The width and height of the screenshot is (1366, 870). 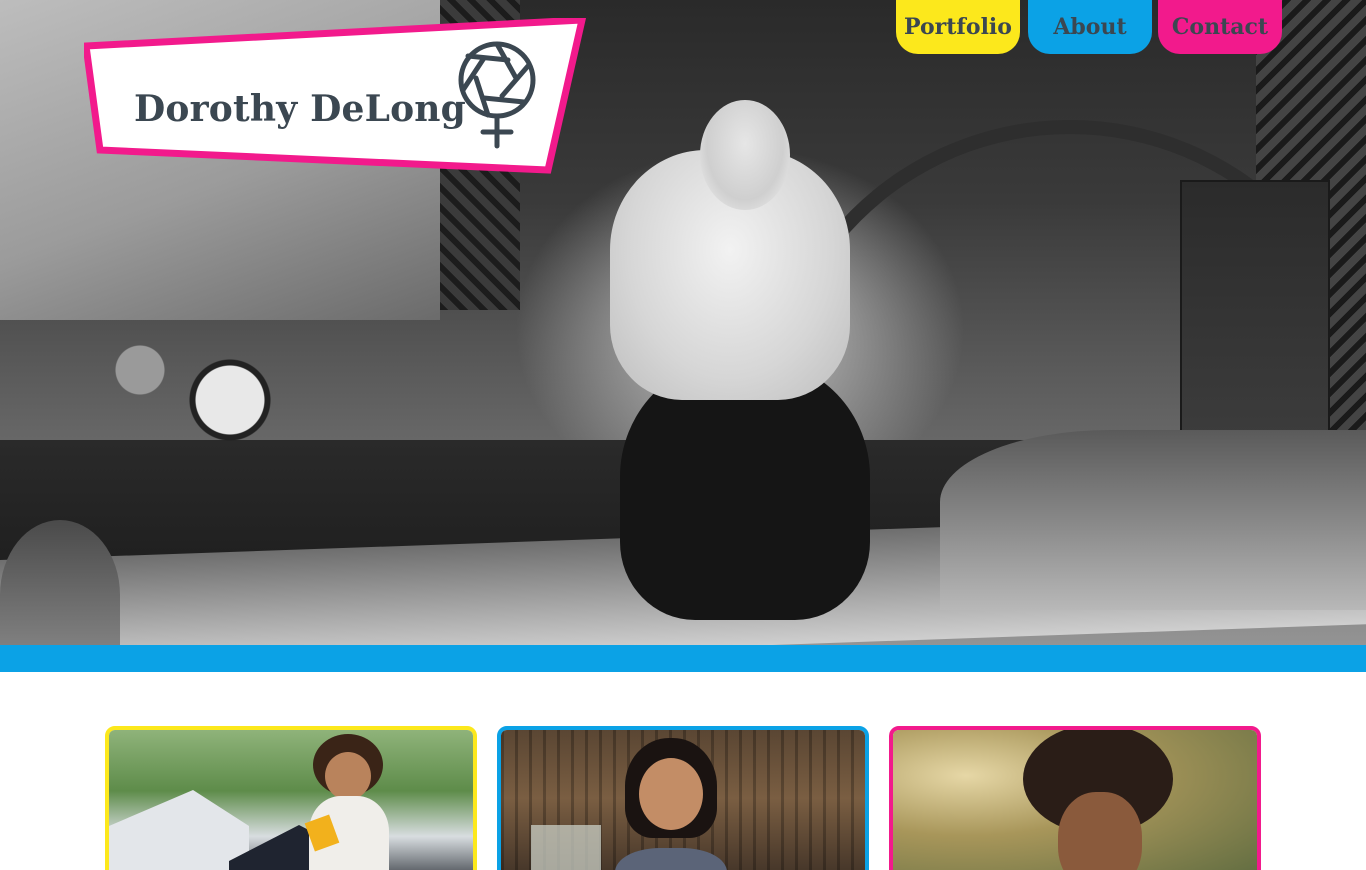 I want to click on venus-aperture-icon, so click(x=497, y=95).